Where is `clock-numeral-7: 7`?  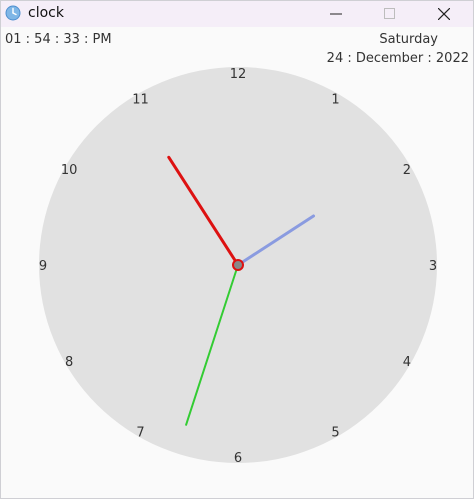 clock-numeral-7: 7 is located at coordinates (140, 432).